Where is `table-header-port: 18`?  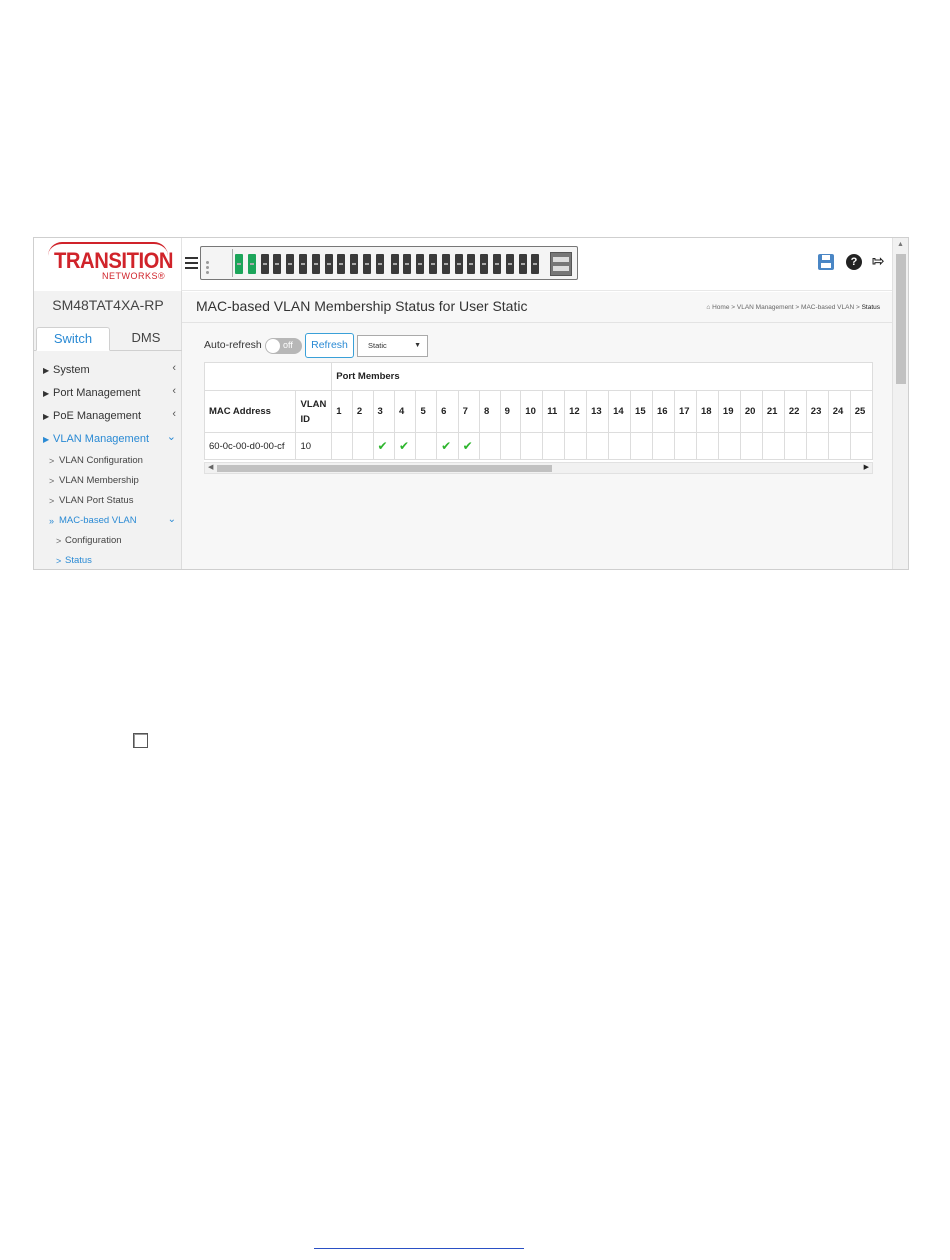
table-header-port: 18 is located at coordinates (707, 411).